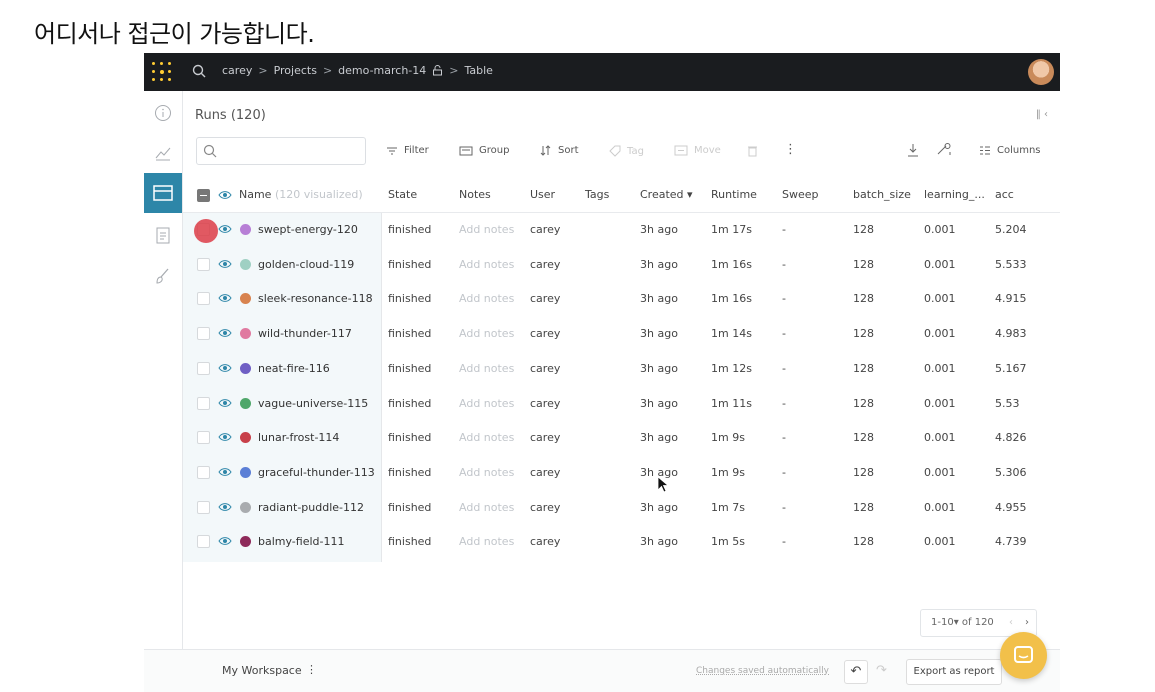 Image resolution: width=1155 pixels, height=692 pixels. Describe the element at coordinates (478, 70) in the screenshot. I see `breadcrumb-table: Table` at that location.